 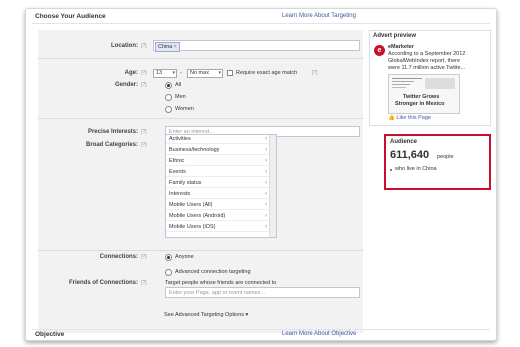 What do you see at coordinates (144, 46) in the screenshot?
I see `location-help-icon: [?]` at bounding box center [144, 46].